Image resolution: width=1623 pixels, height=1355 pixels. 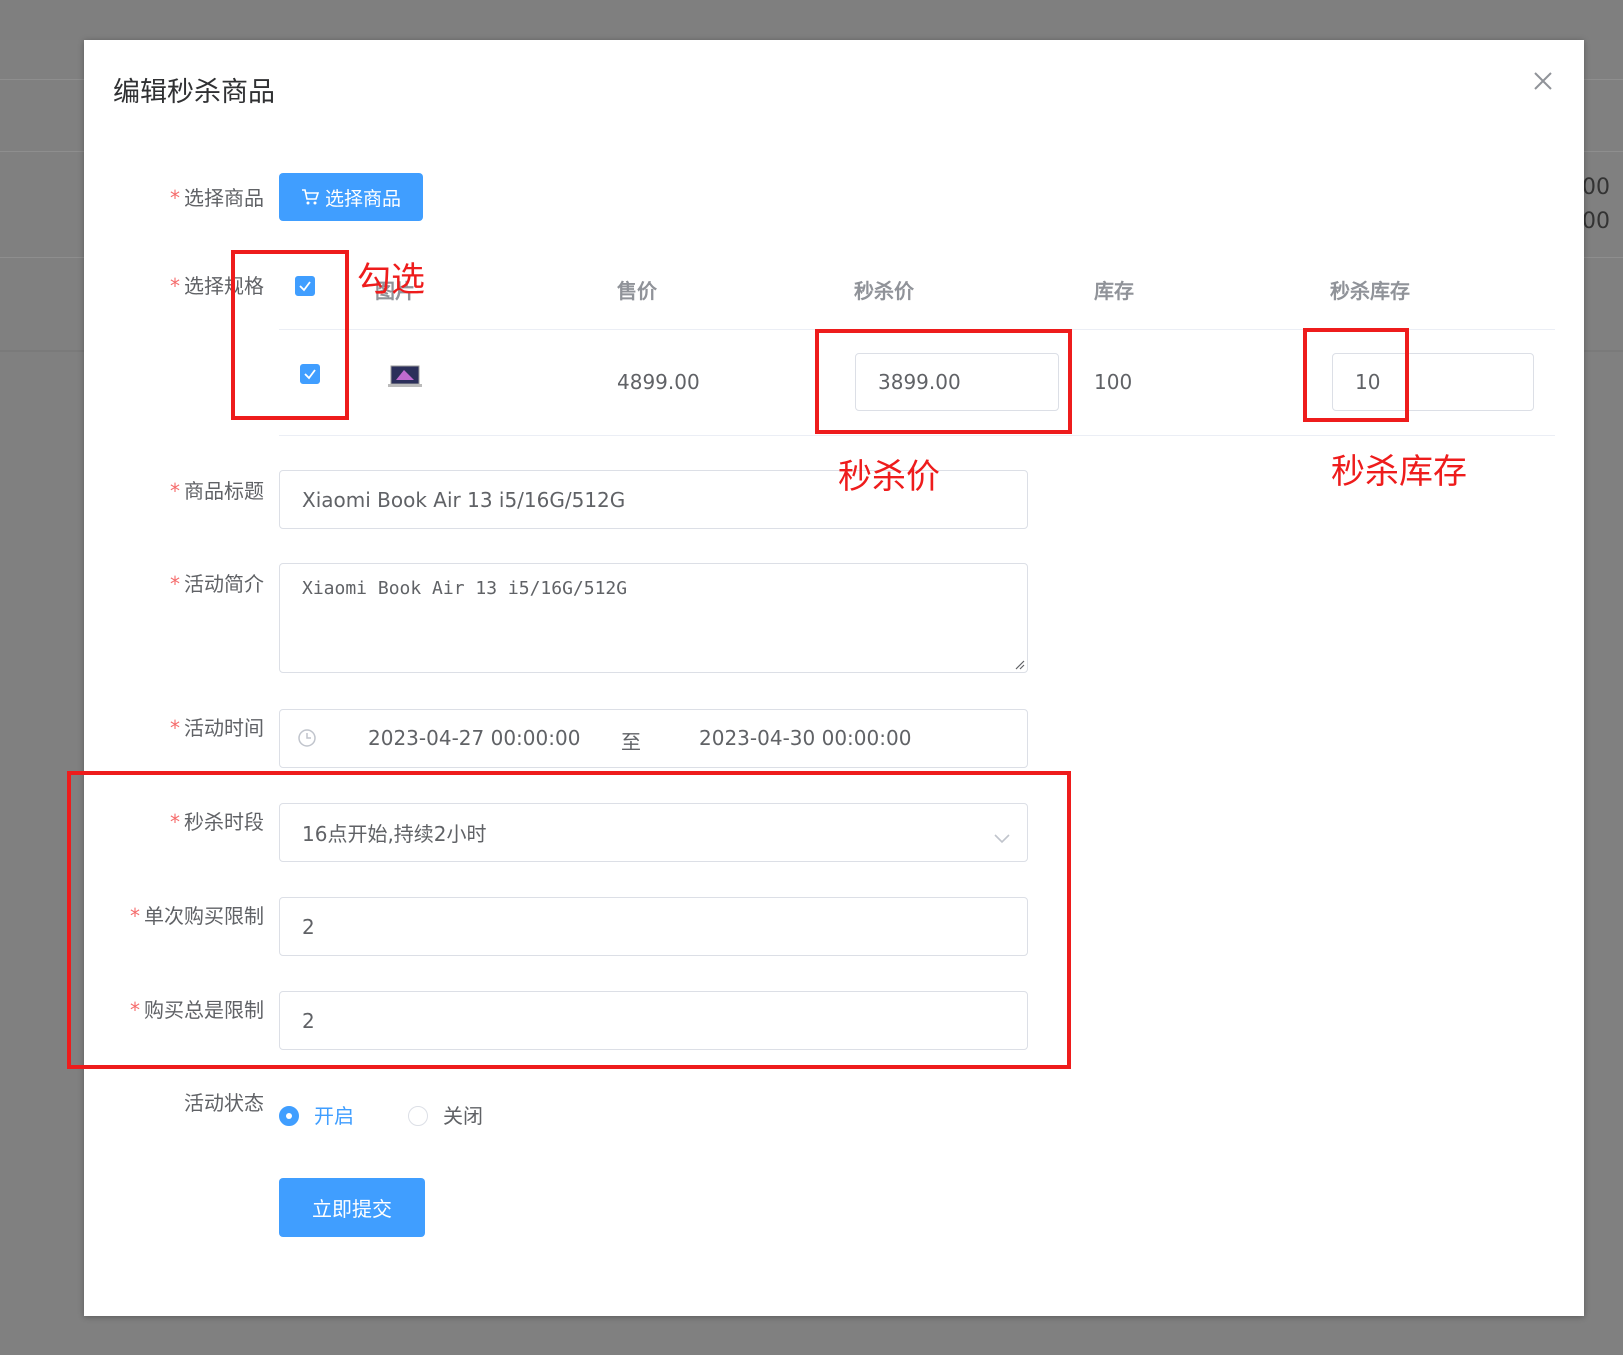 I want to click on clock-icon, so click(x=307, y=740).